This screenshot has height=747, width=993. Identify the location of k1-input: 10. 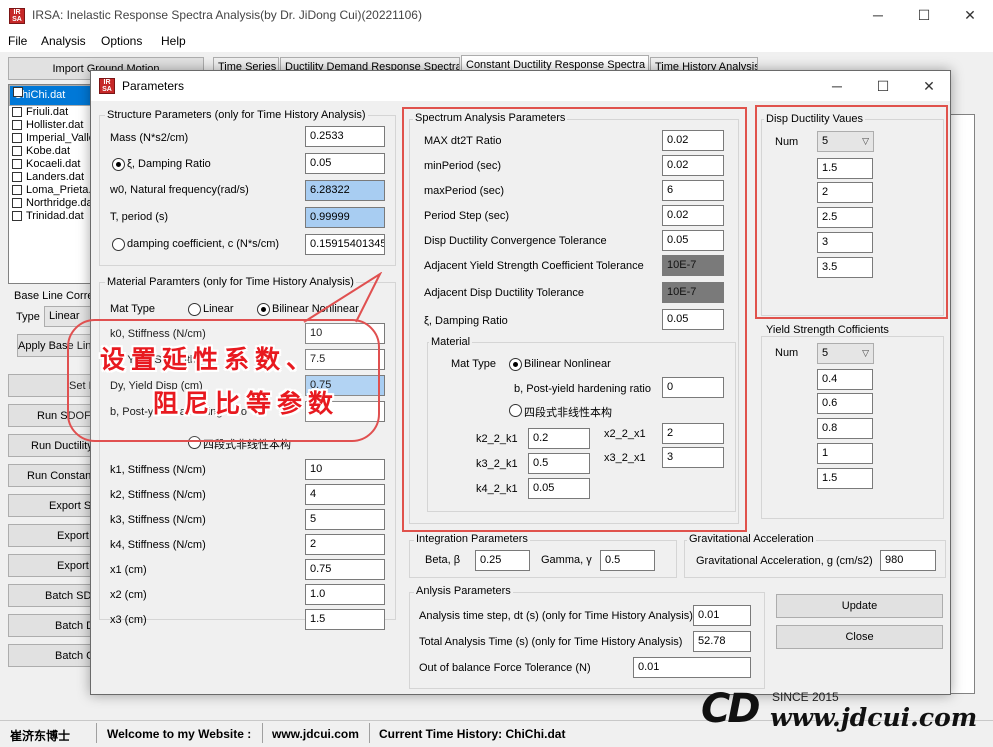
(345, 469).